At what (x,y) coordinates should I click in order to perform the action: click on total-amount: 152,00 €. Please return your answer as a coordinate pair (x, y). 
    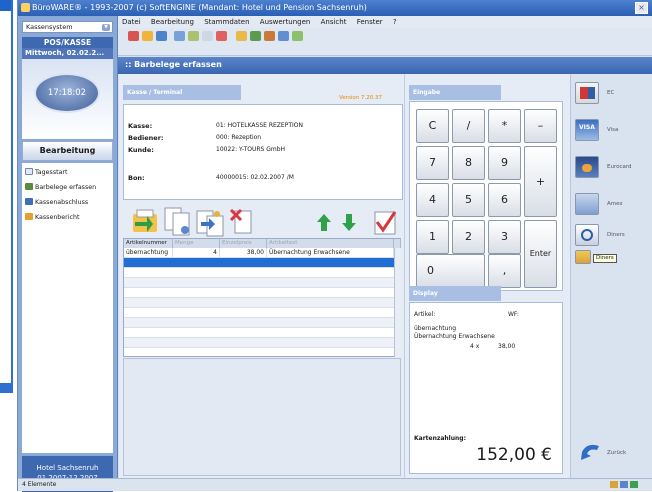
    Looking at the image, I should click on (514, 455).